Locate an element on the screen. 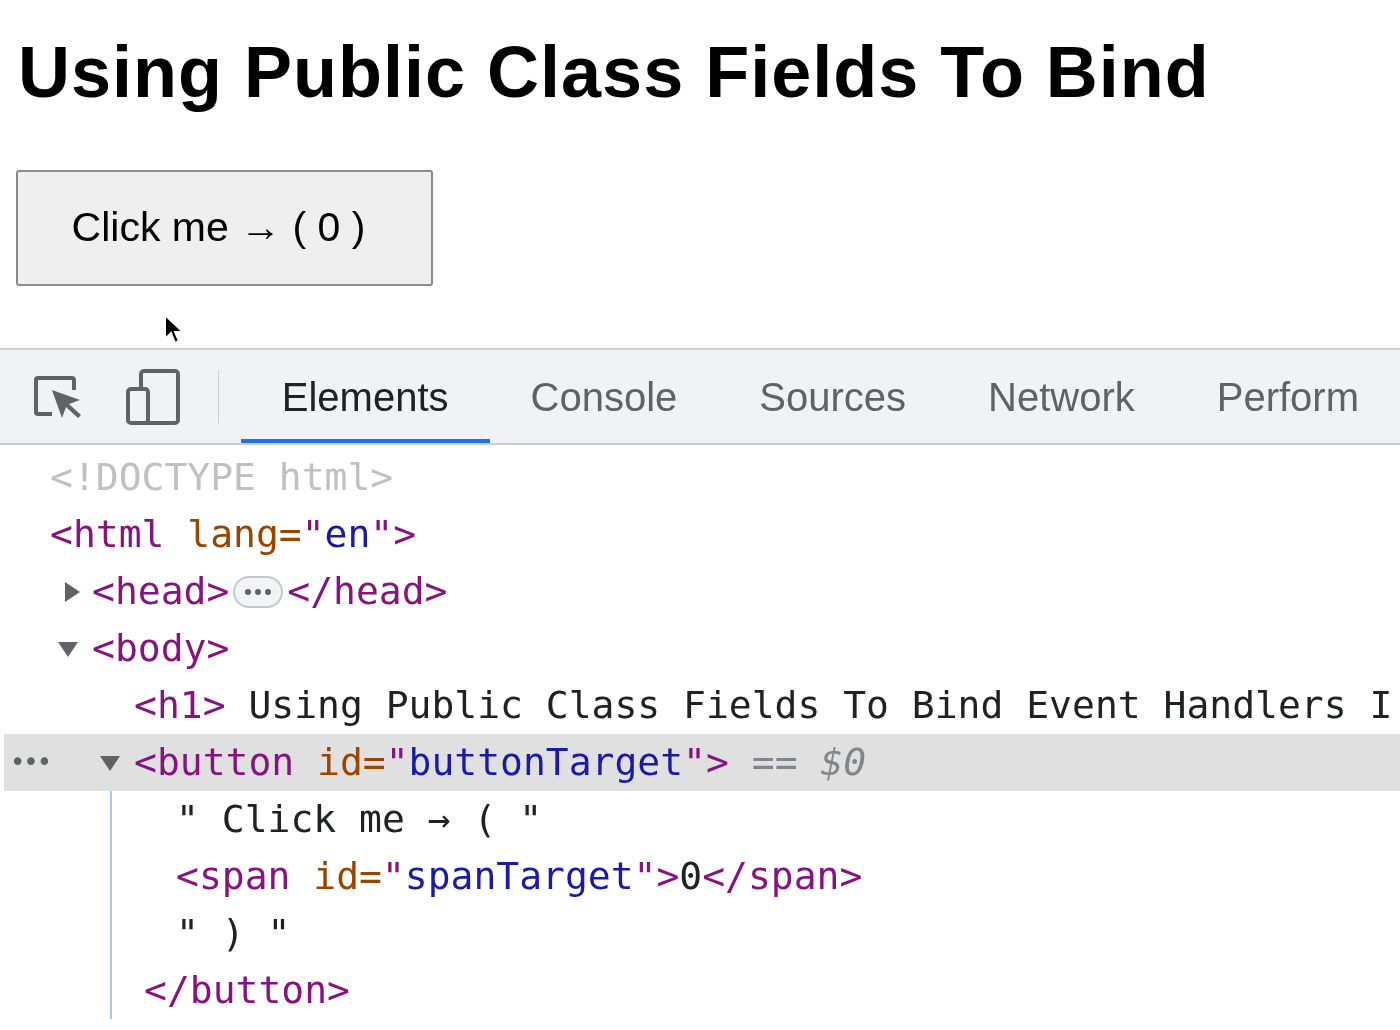 The width and height of the screenshot is (1400, 1030). markup-line: " ) " is located at coordinates (233, 933).